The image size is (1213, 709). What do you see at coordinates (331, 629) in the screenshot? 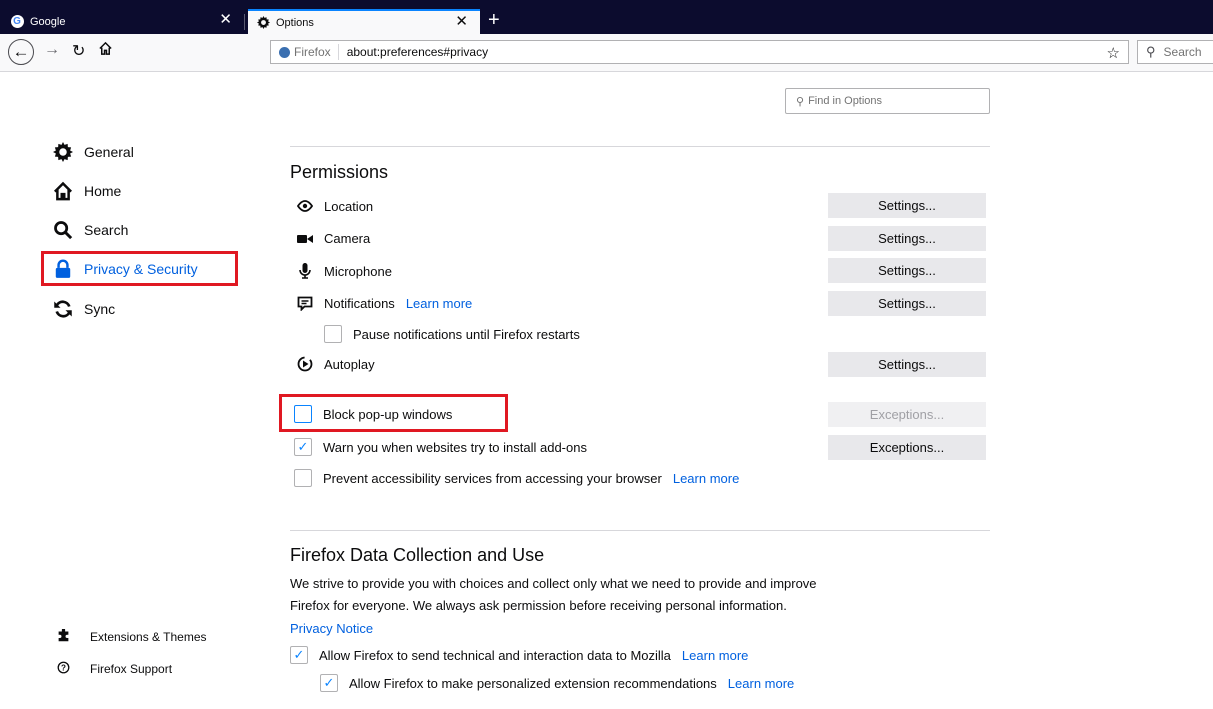
I see `privacy-notice-link: Privacy Notice` at bounding box center [331, 629].